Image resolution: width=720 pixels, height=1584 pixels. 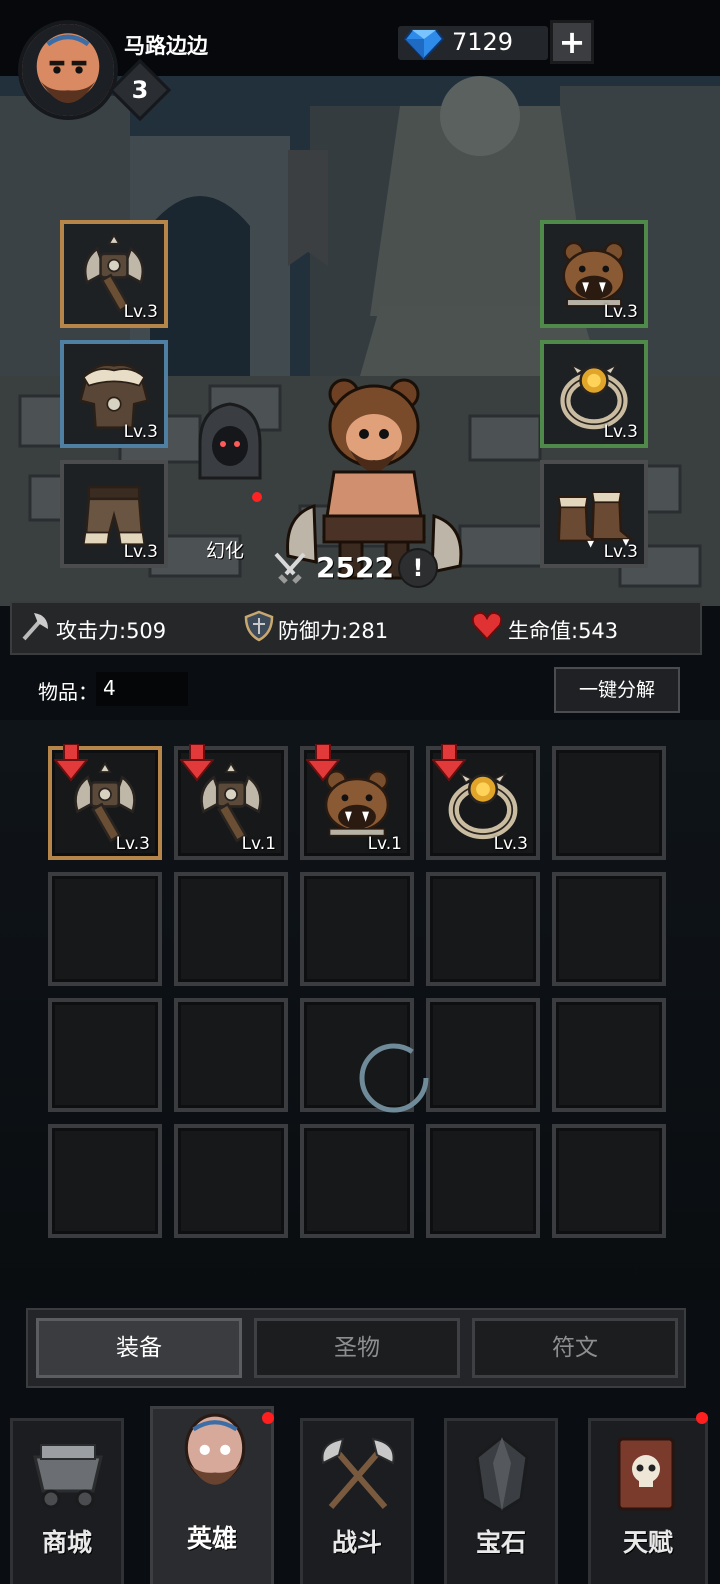 What do you see at coordinates (139, 1348) in the screenshot?
I see `tab-equipment: 装备` at bounding box center [139, 1348].